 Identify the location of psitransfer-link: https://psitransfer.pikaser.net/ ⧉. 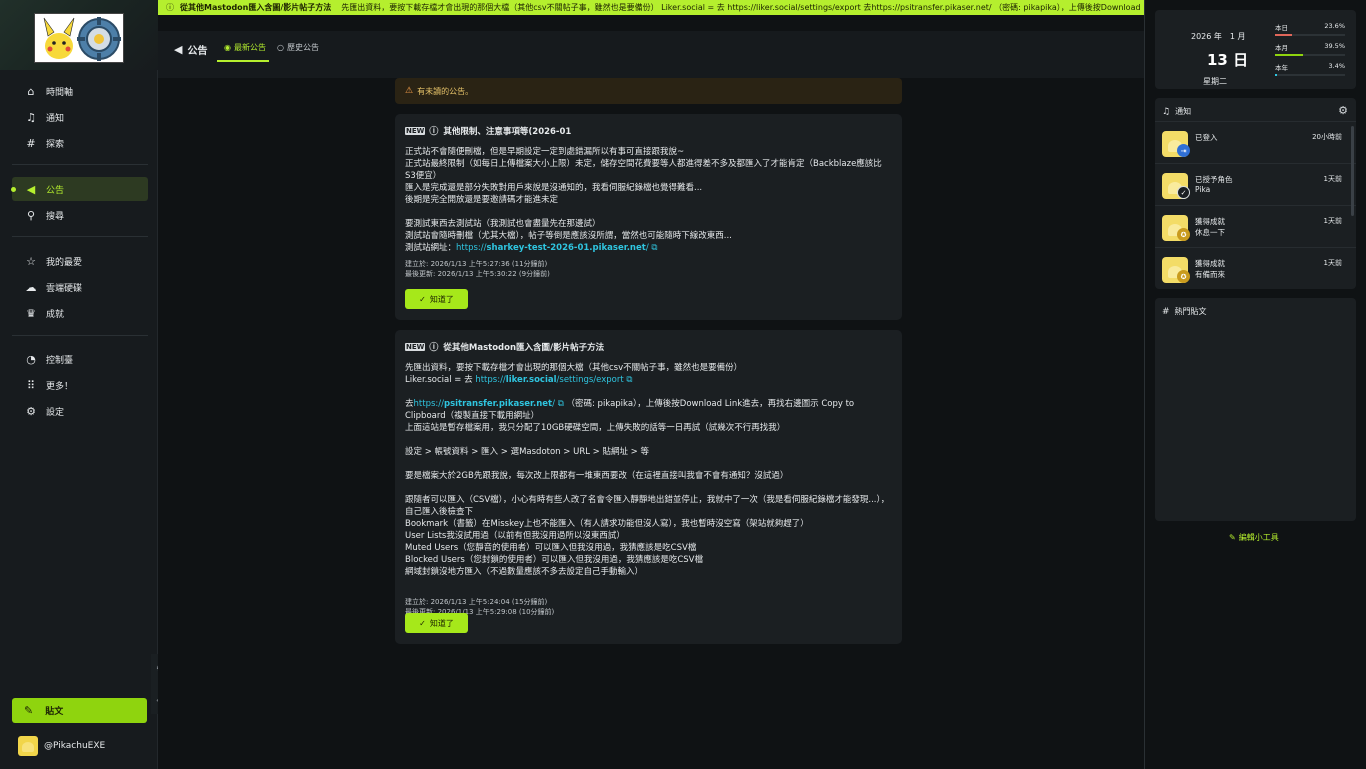
(489, 404).